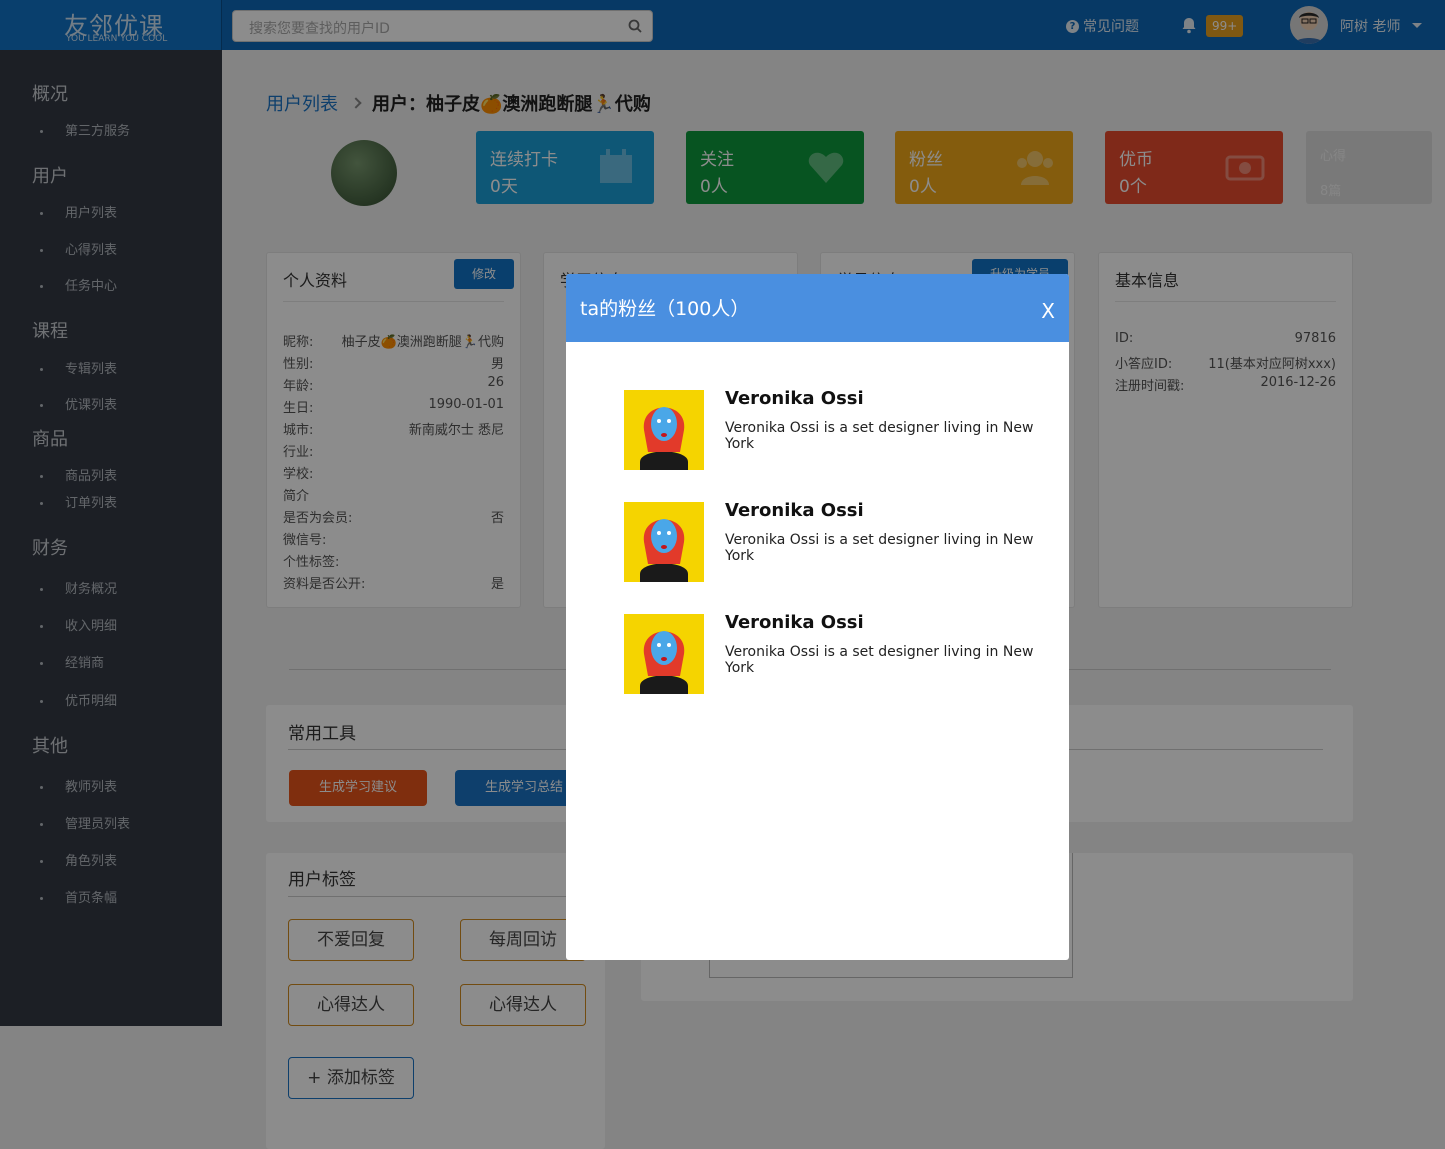 This screenshot has width=1445, height=1149. What do you see at coordinates (1048, 311) in the screenshot?
I see `close-button: X` at bounding box center [1048, 311].